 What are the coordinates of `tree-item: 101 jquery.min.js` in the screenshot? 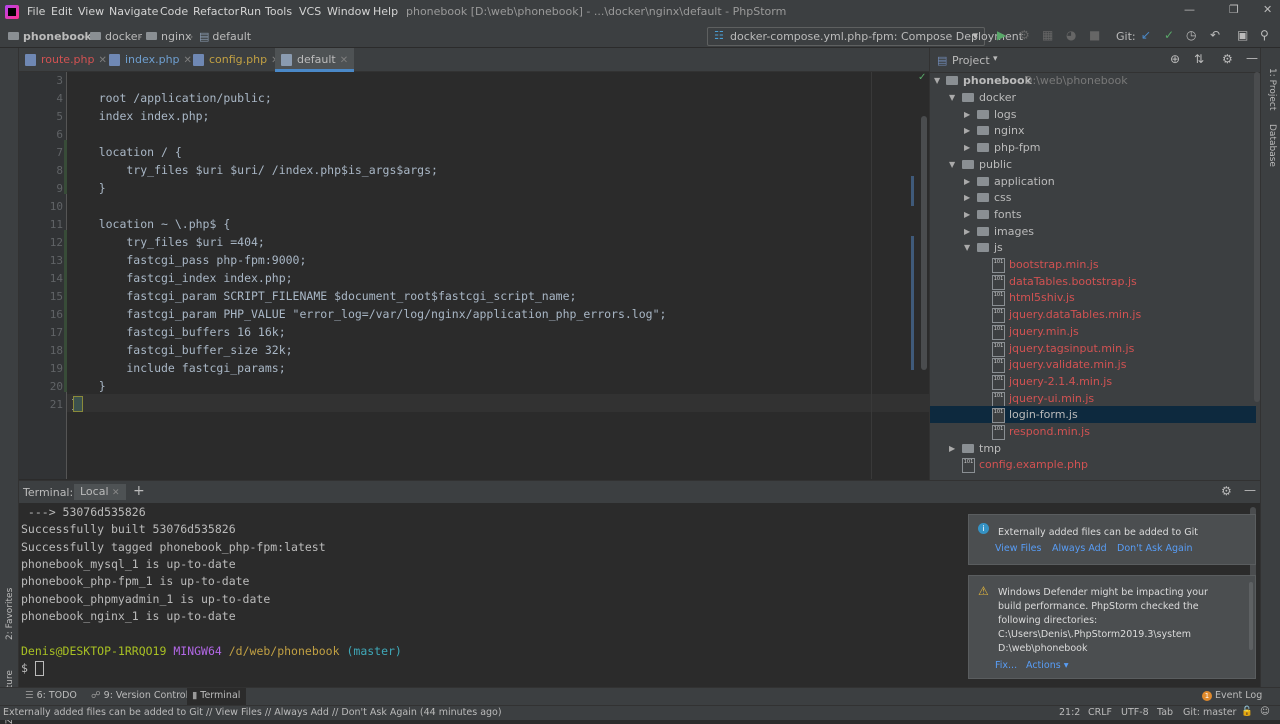 It's located at (1093, 331).